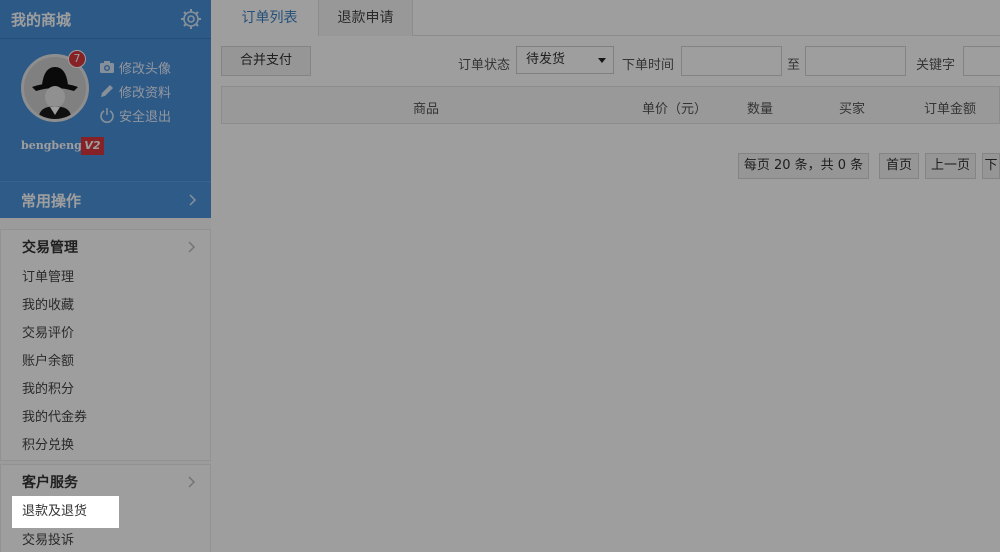  Describe the element at coordinates (760, 109) in the screenshot. I see `column-header-quantity: 数量` at that location.